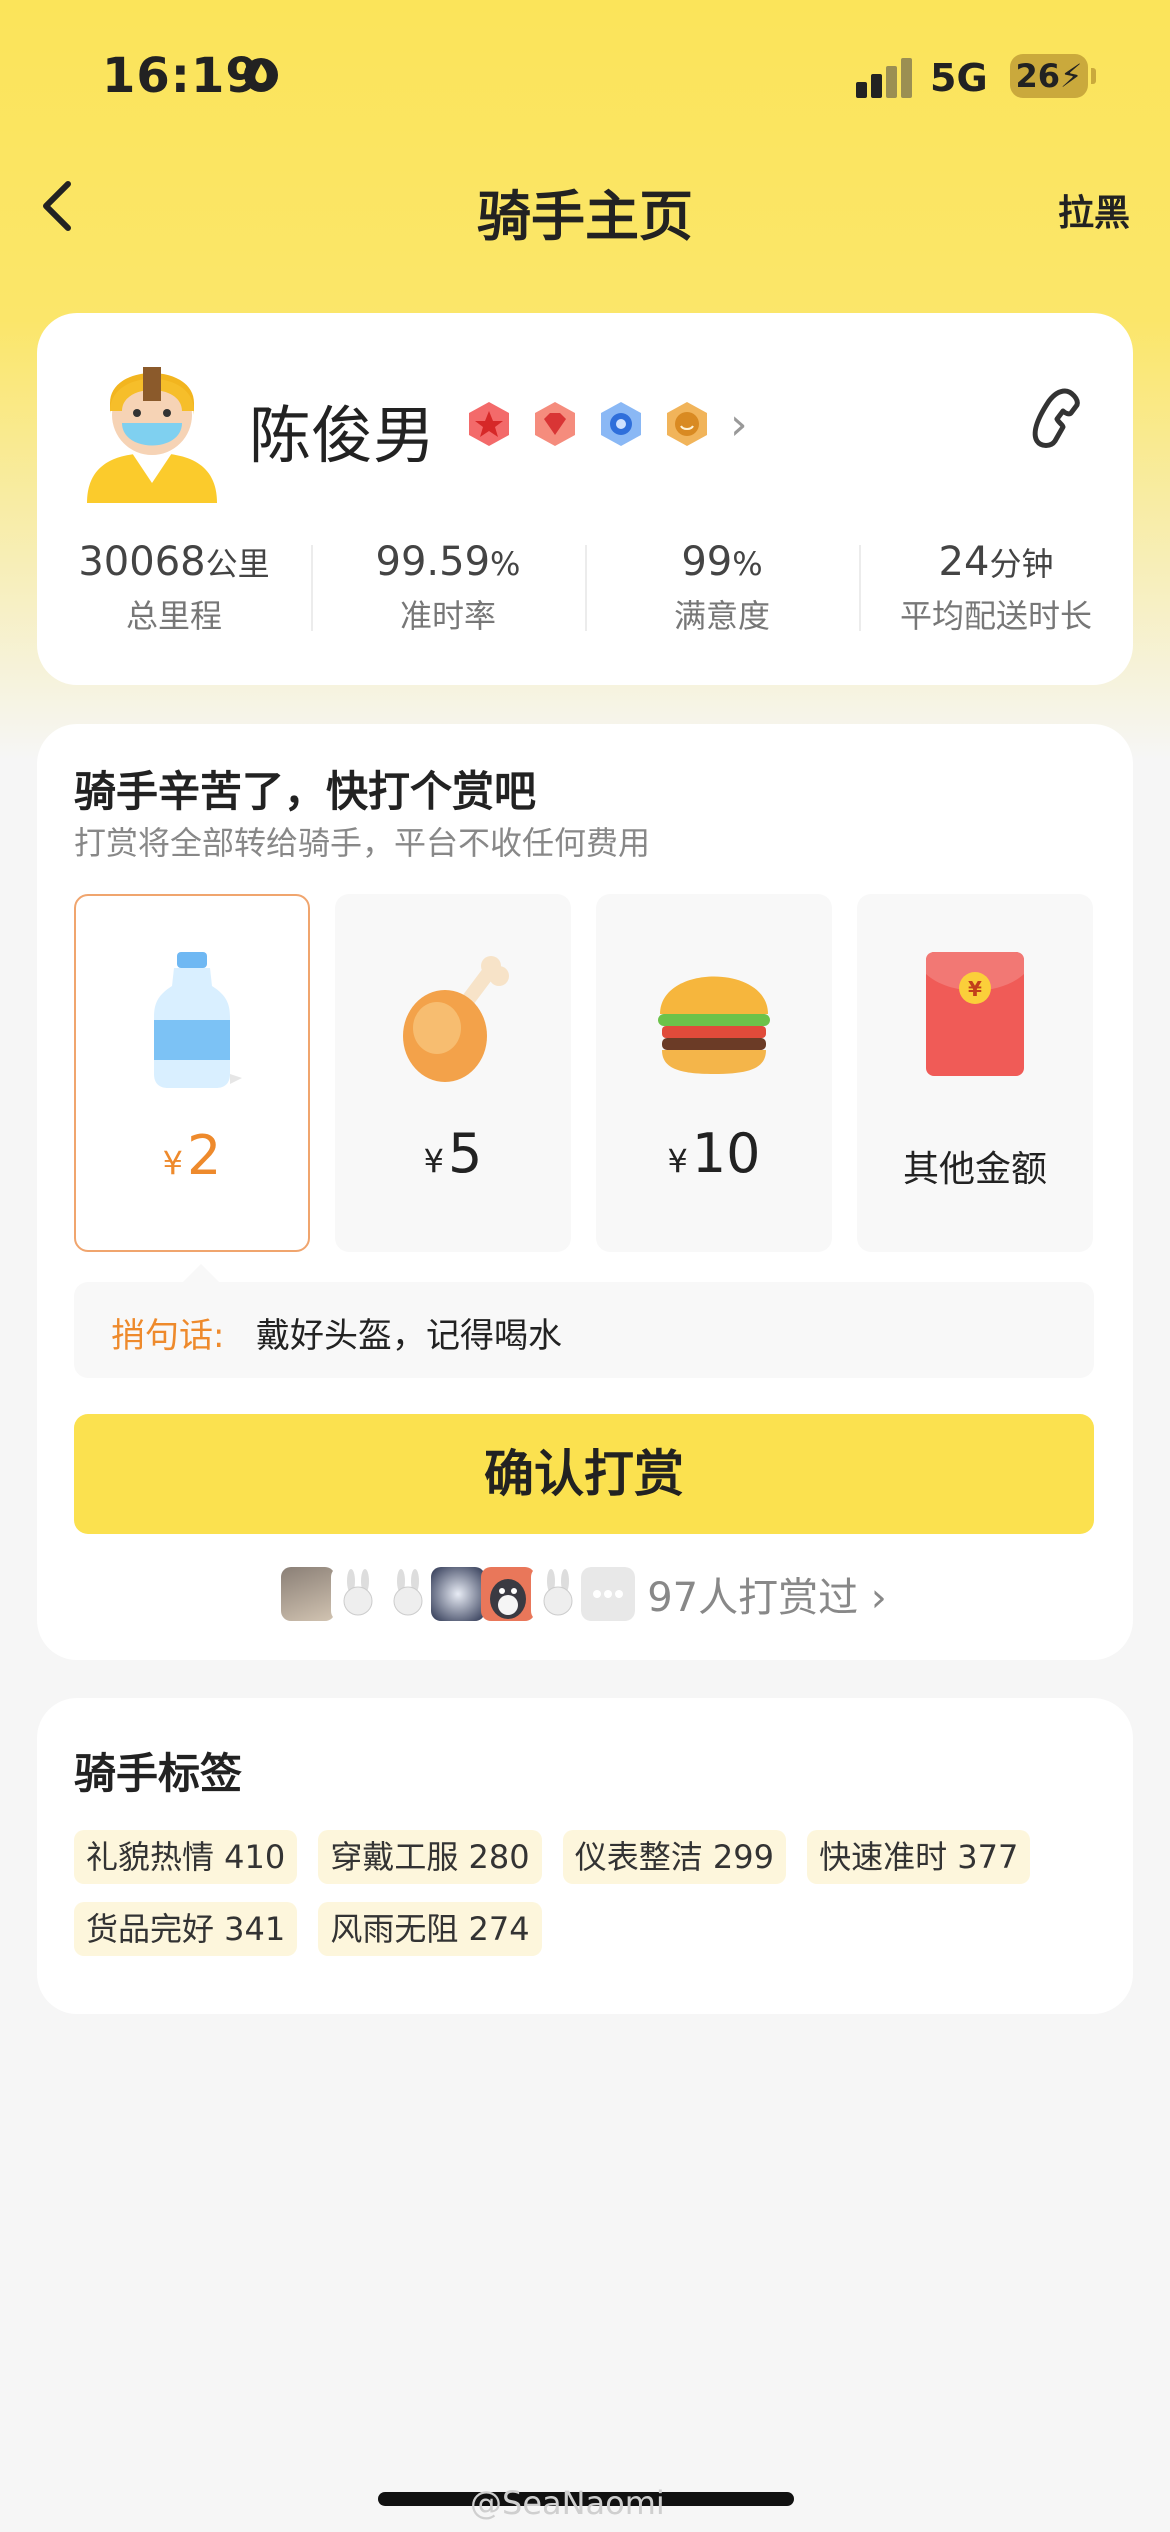 The width and height of the screenshot is (1170, 2532). What do you see at coordinates (996, 588) in the screenshot?
I see `stat-avg-delivery-time: 24分钟 平均配送时长` at bounding box center [996, 588].